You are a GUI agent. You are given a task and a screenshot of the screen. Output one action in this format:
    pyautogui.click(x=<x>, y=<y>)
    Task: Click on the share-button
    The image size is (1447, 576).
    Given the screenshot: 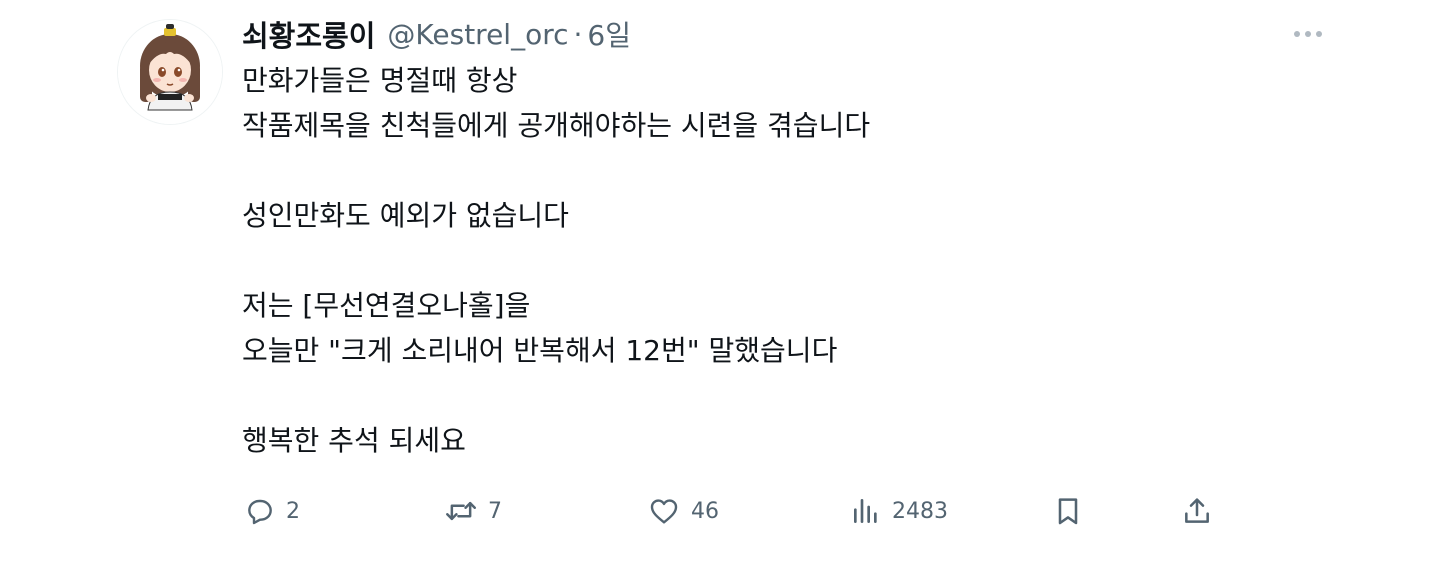 What is the action you would take?
    pyautogui.click(x=1197, y=511)
    